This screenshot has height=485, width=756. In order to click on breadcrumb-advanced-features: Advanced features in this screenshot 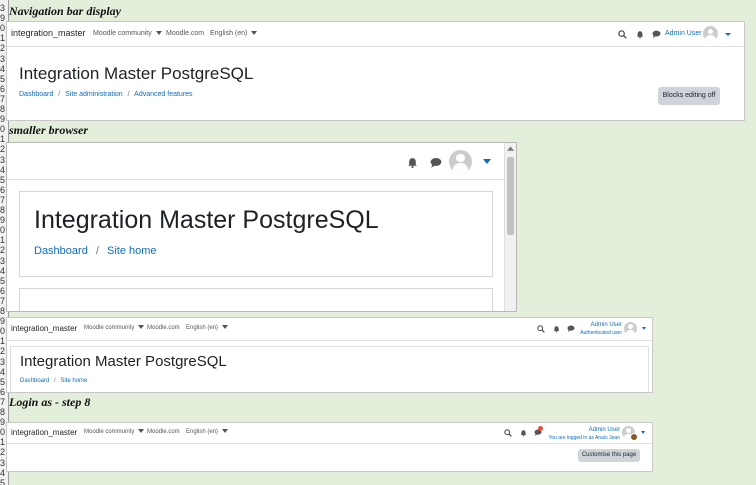, I will do `click(163, 94)`.